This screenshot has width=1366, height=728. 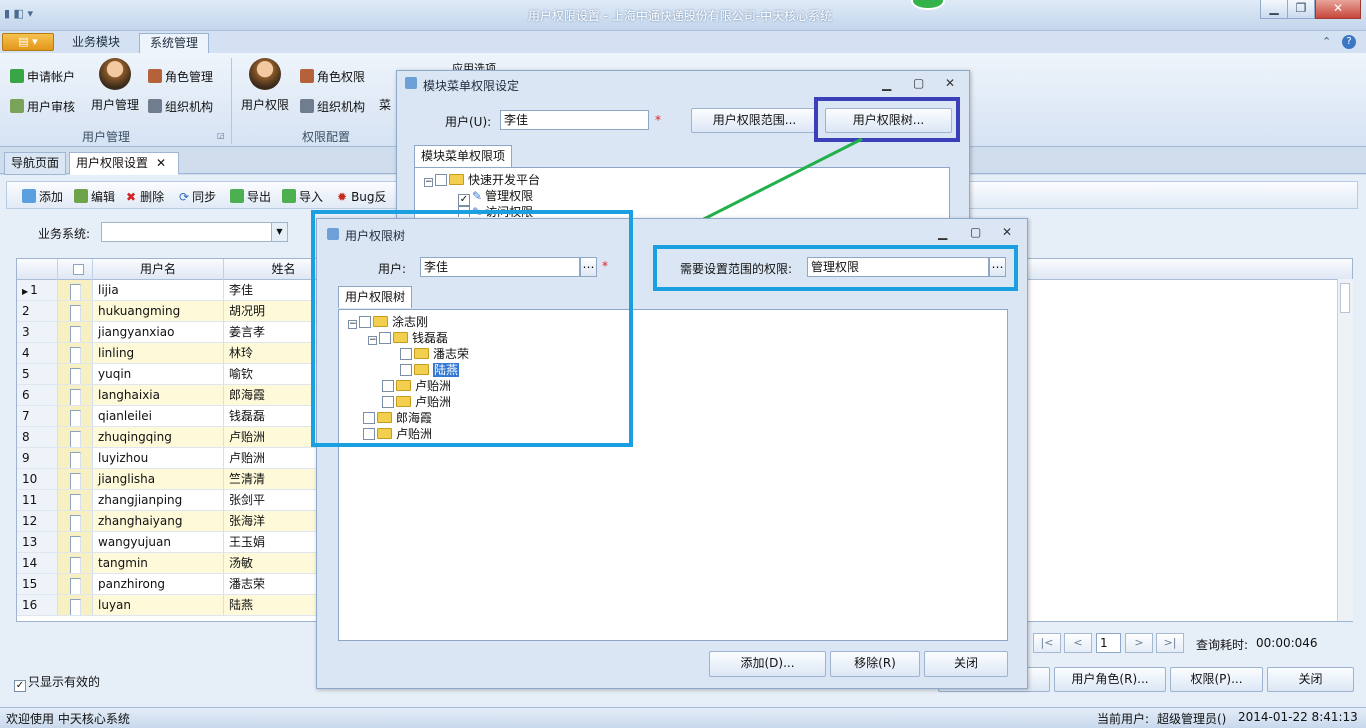 I want to click on menu-tree-node-manage: ✓ ✎ 管理权限, so click(x=495, y=197).